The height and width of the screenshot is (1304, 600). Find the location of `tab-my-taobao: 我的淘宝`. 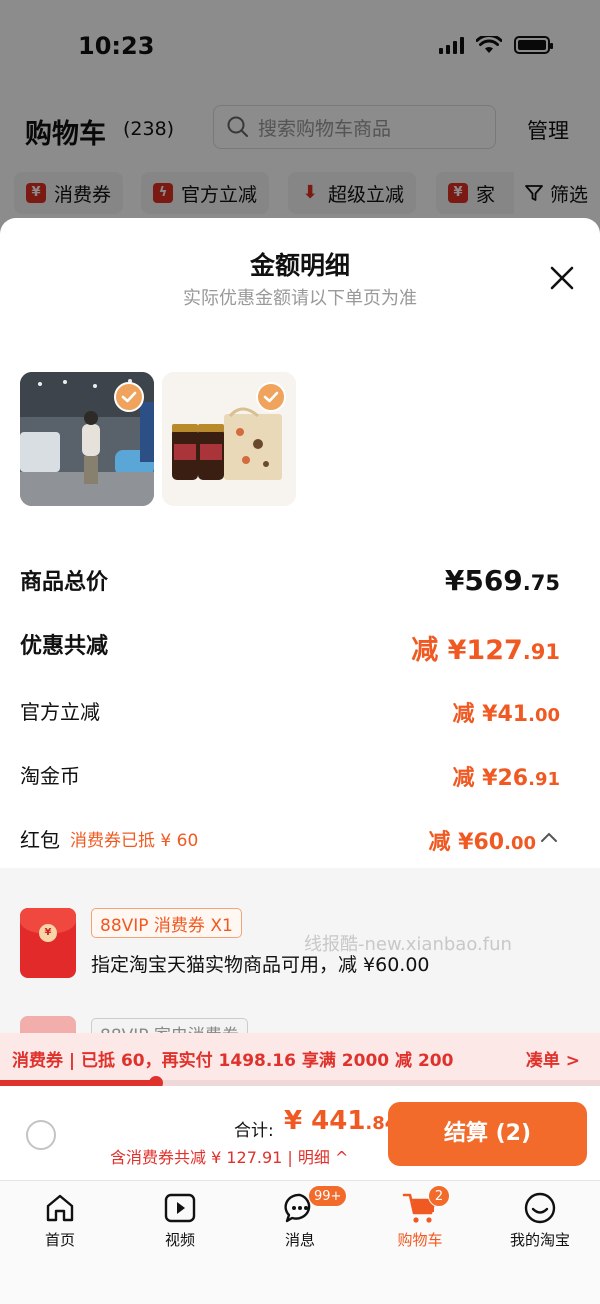

tab-my-taobao: 我的淘宝 is located at coordinates (540, 1226).